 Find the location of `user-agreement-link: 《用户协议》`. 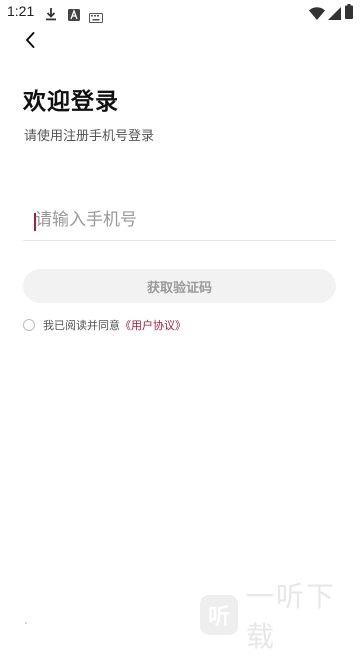

user-agreement-link: 《用户协议》 is located at coordinates (153, 325).